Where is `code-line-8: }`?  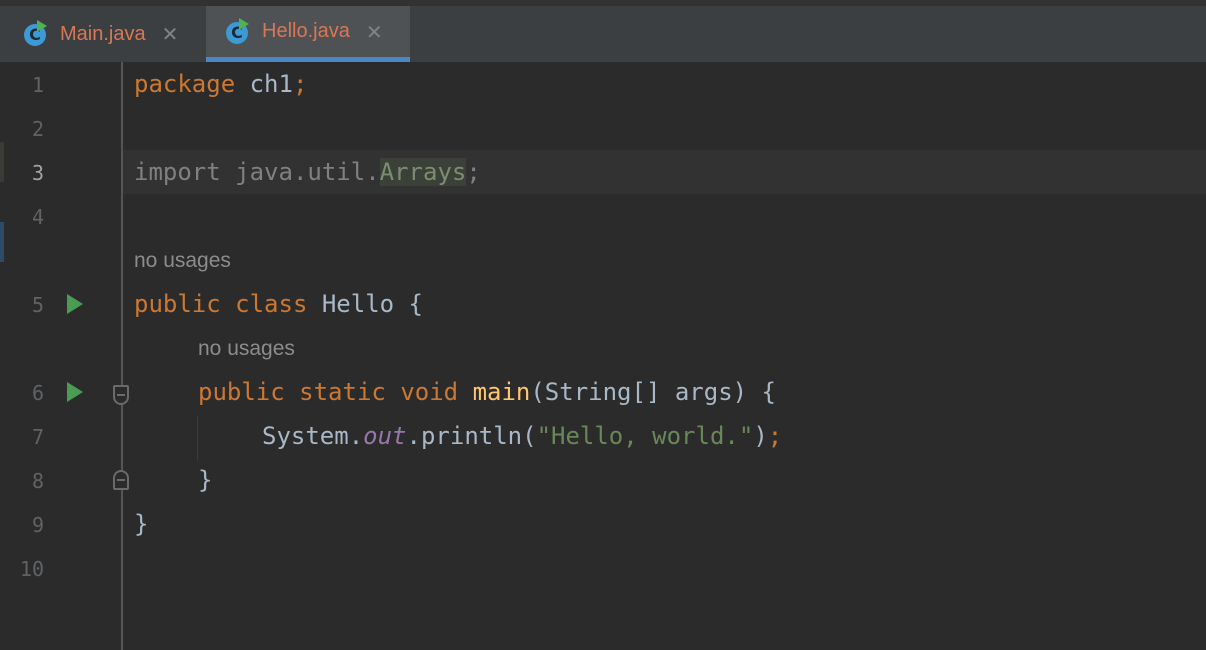
code-line-8: } is located at coordinates (205, 480).